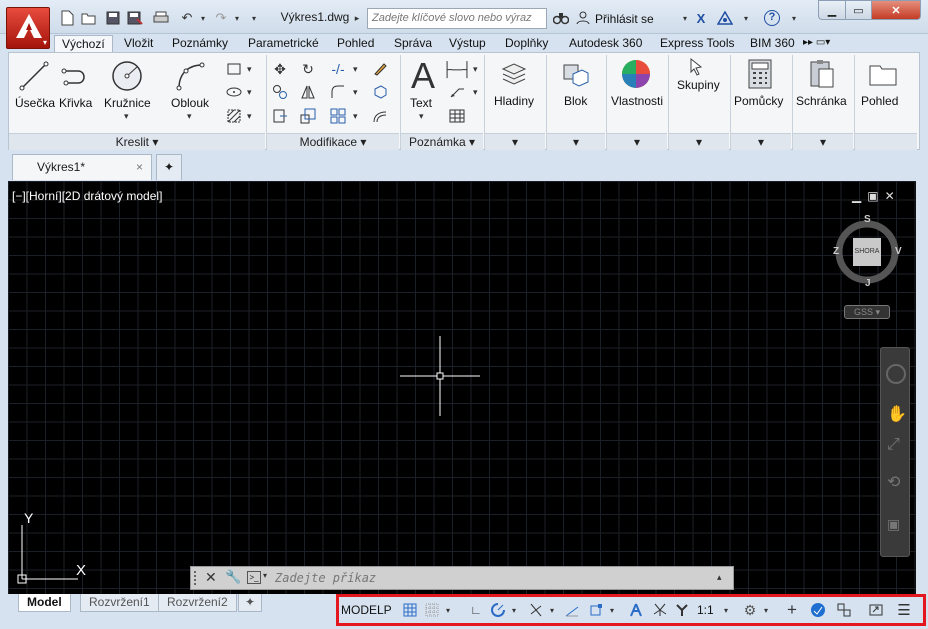 This screenshot has height=629, width=928. What do you see at coordinates (190, 103) in the screenshot?
I see `arc-label: Oblouk` at bounding box center [190, 103].